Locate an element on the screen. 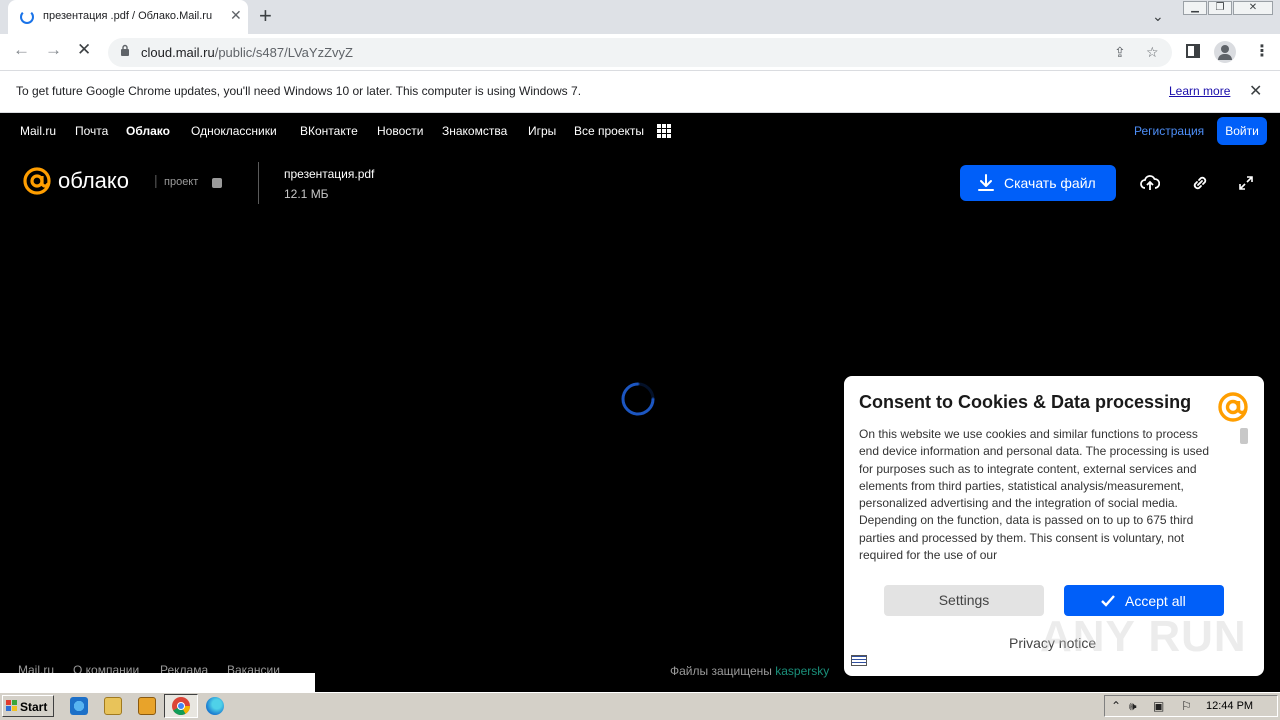  address-bar: cloud.mail.ru/public/s487/LVaYzZvyZ ⇪ ☆ is located at coordinates (640, 52).